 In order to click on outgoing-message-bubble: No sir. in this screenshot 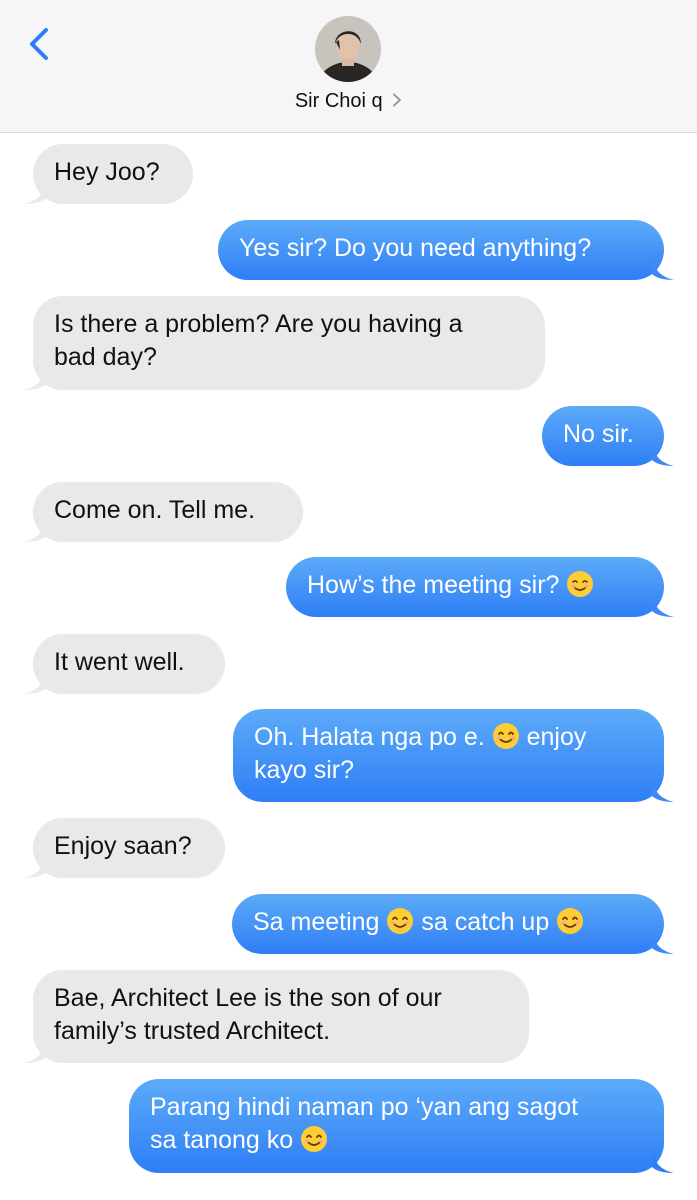, I will do `click(603, 436)`.